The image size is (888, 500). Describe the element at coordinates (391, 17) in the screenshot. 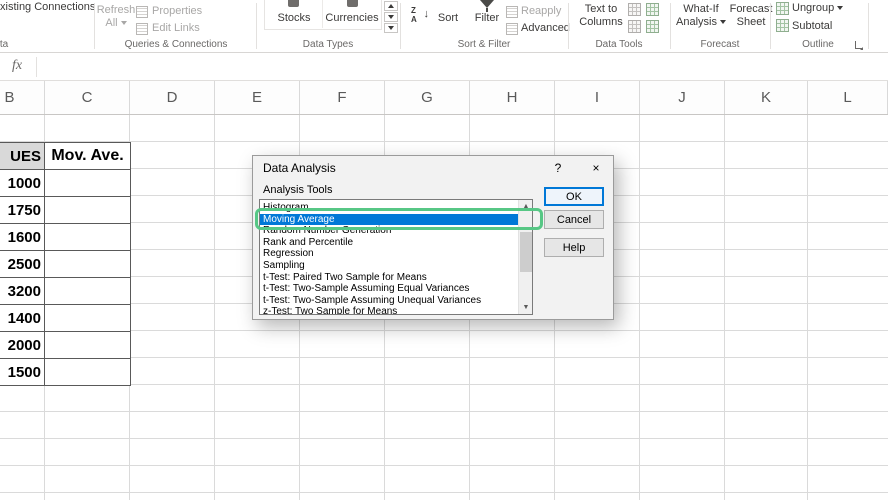

I see `gallery-down-button` at that location.